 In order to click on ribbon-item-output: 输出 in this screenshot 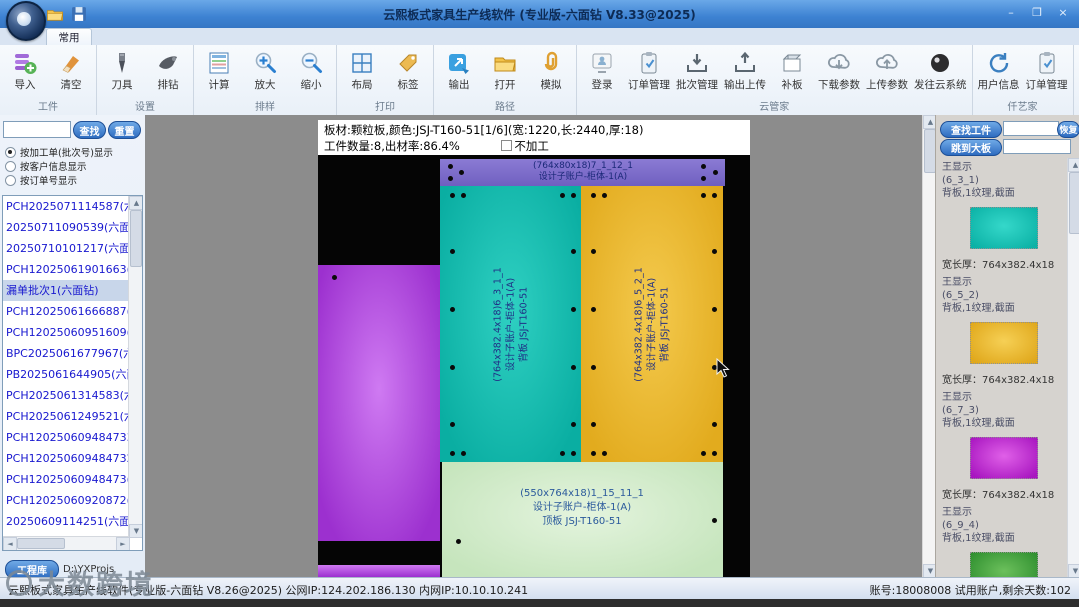, I will do `click(459, 71)`.